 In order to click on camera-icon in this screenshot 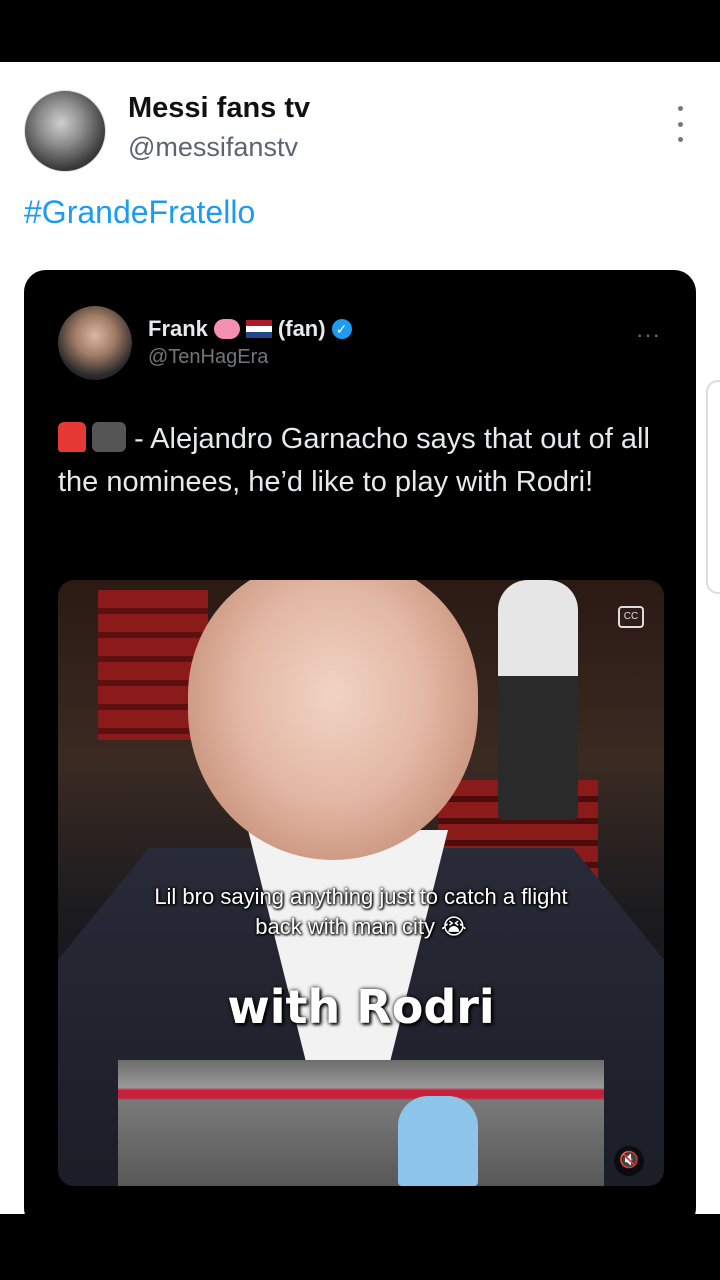, I will do `click(109, 437)`.